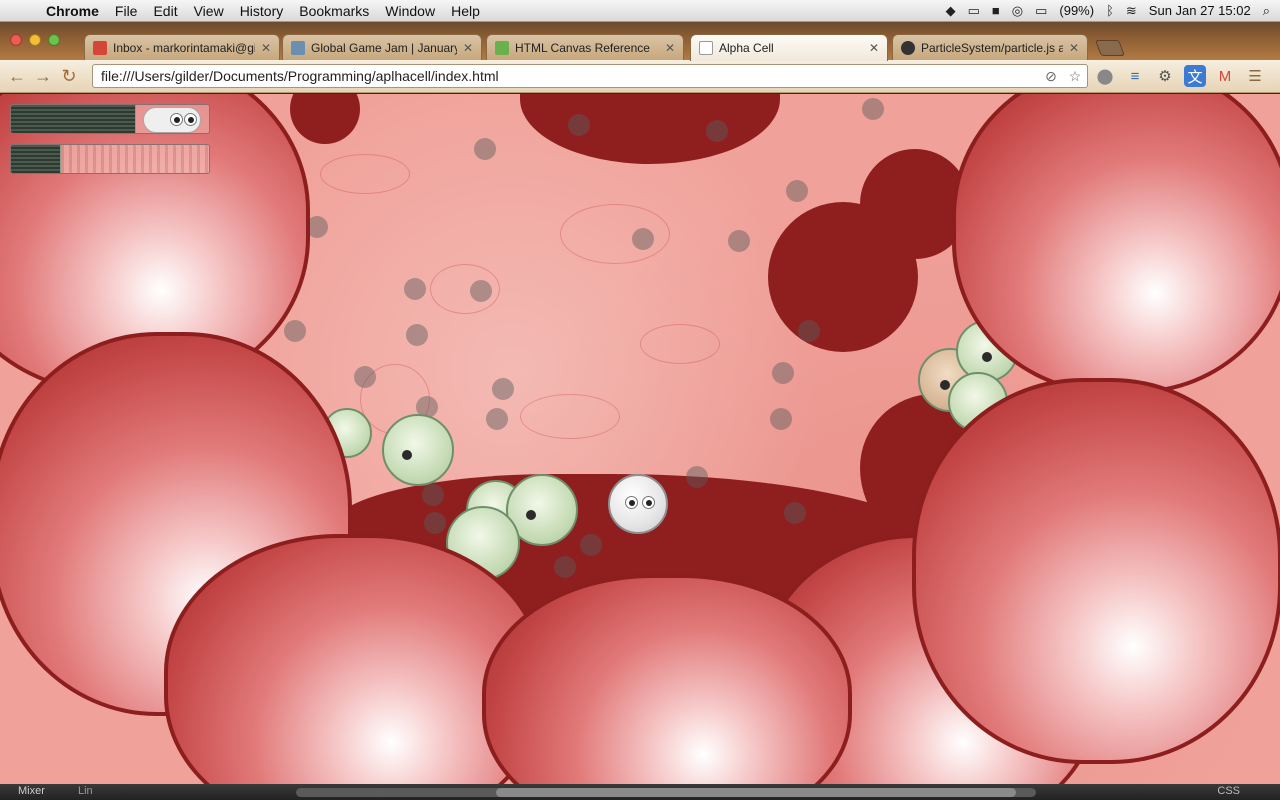  Describe the element at coordinates (1110, 48) in the screenshot. I see `new-tab-button` at that location.